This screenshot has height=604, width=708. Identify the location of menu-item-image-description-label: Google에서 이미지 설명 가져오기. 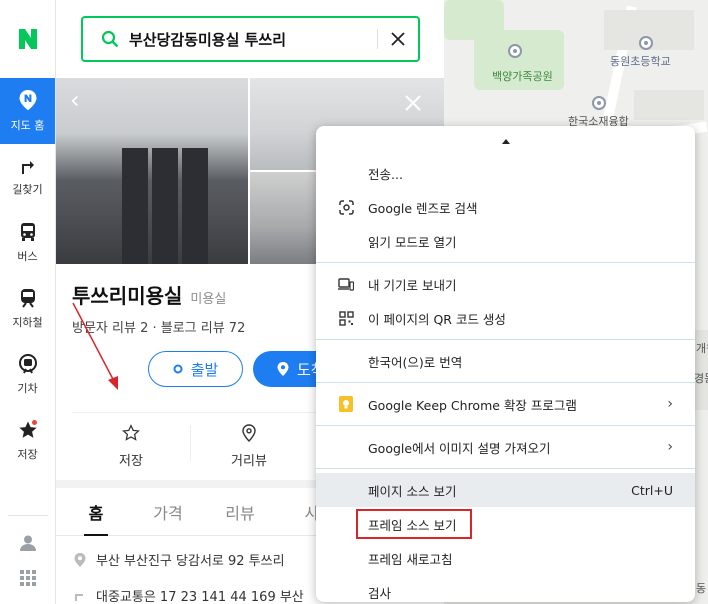
(459, 448).